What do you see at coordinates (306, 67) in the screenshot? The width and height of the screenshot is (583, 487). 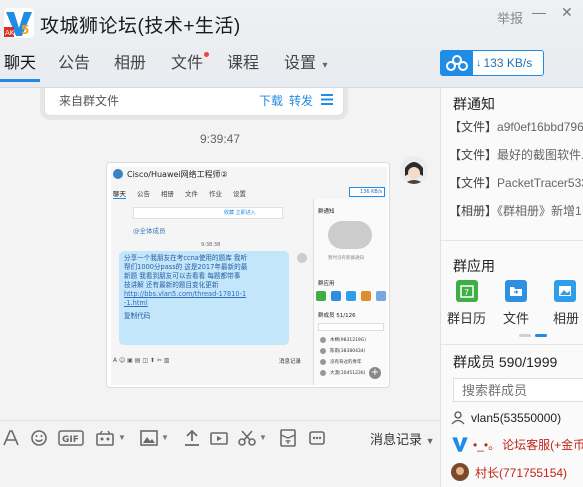 I see `tab-settings: 设置 ▾` at bounding box center [306, 67].